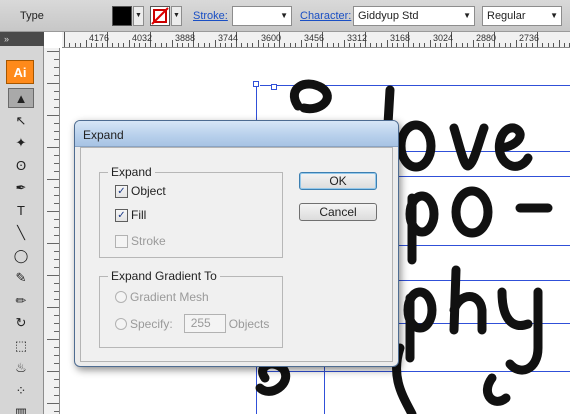 This screenshot has height=414, width=570. What do you see at coordinates (21, 368) in the screenshot?
I see `warp-tool: ♨` at bounding box center [21, 368].